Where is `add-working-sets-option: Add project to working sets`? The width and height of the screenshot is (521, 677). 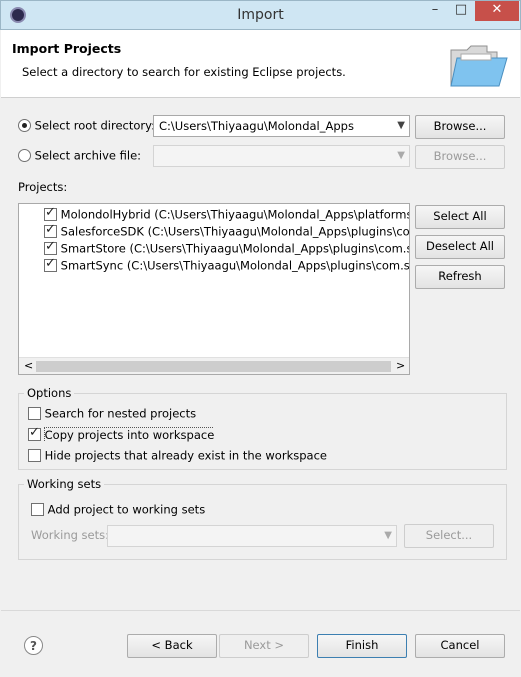
add-working-sets-option: Add project to working sets is located at coordinates (118, 509).